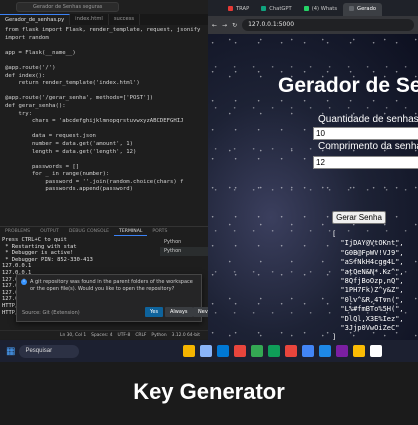 Image resolution: width=418 pixels, height=425 pixels. I want to click on browser-tab: ChatGPT, so click(276, 9).